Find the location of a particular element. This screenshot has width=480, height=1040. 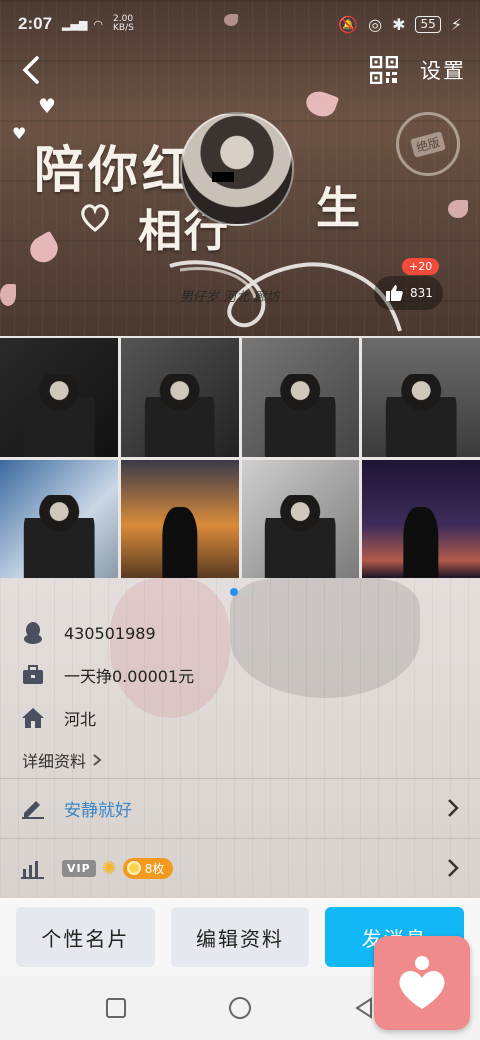

qq-number: 430501989 is located at coordinates (110, 633).